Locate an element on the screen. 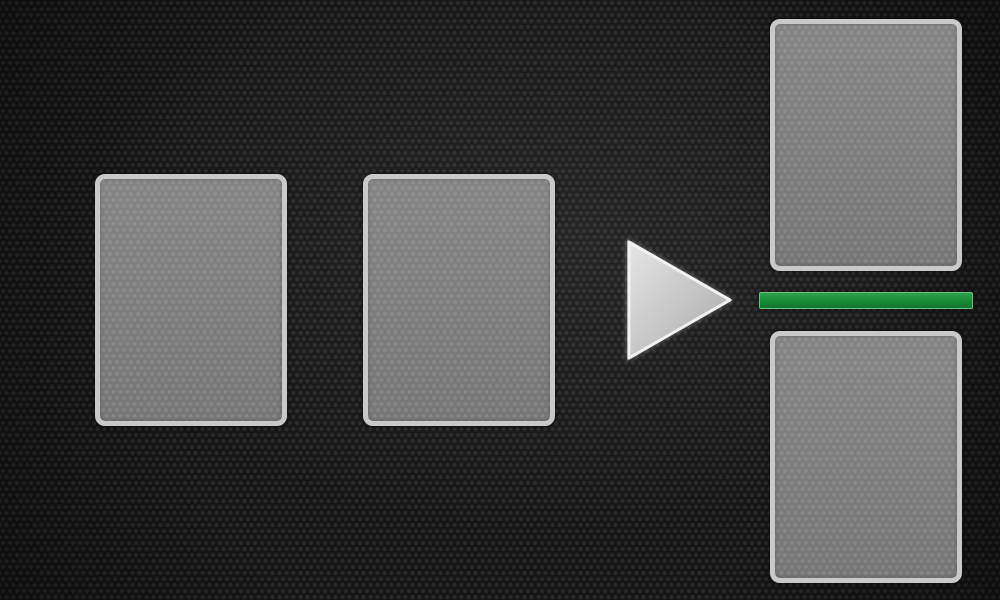 The height and width of the screenshot is (600, 1000). card-slot-left is located at coordinates (191, 300).